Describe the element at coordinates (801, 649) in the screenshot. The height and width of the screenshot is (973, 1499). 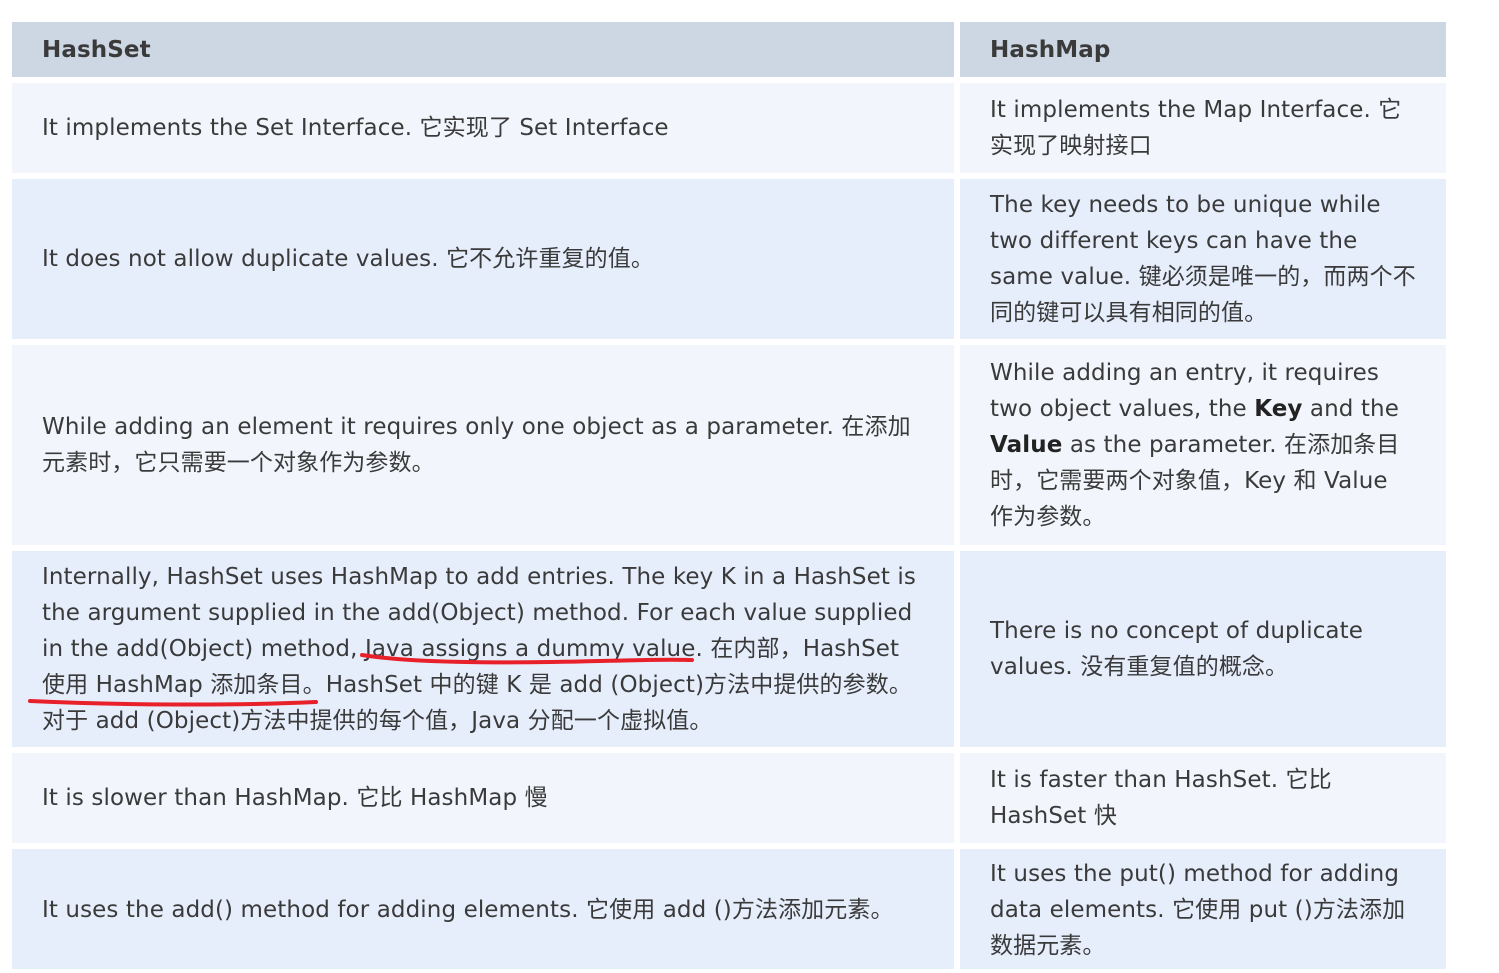
I see `text-fragment: 在内部，HashSet` at that location.